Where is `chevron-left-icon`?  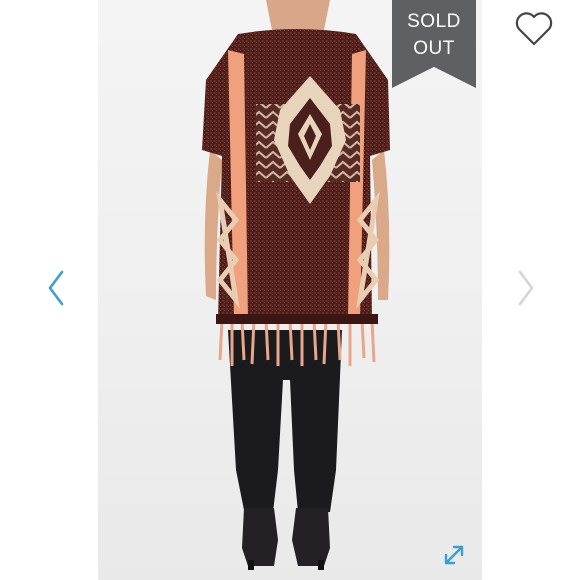 chevron-left-icon is located at coordinates (56, 288).